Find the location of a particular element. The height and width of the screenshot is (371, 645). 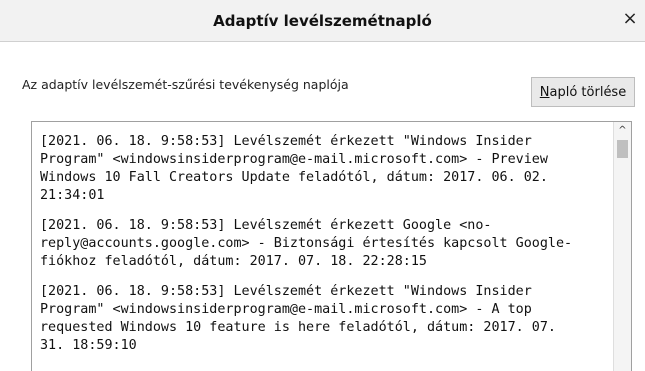

clear-log-button: Napló törlése is located at coordinates (583, 92).